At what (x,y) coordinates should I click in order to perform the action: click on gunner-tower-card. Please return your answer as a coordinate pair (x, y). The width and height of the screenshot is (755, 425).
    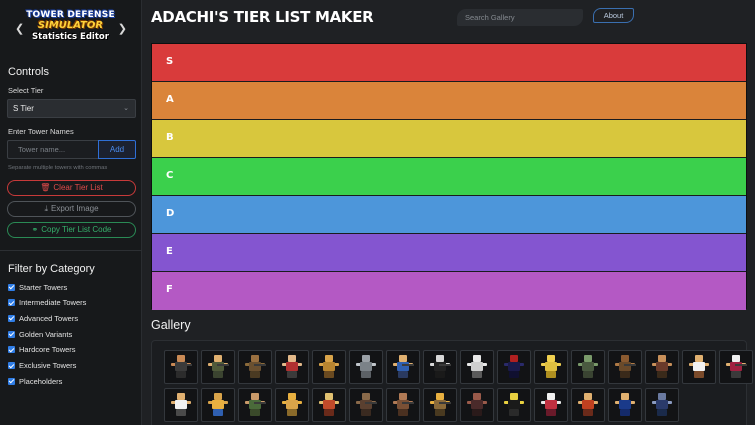
    Looking at the image, I should click on (403, 367).